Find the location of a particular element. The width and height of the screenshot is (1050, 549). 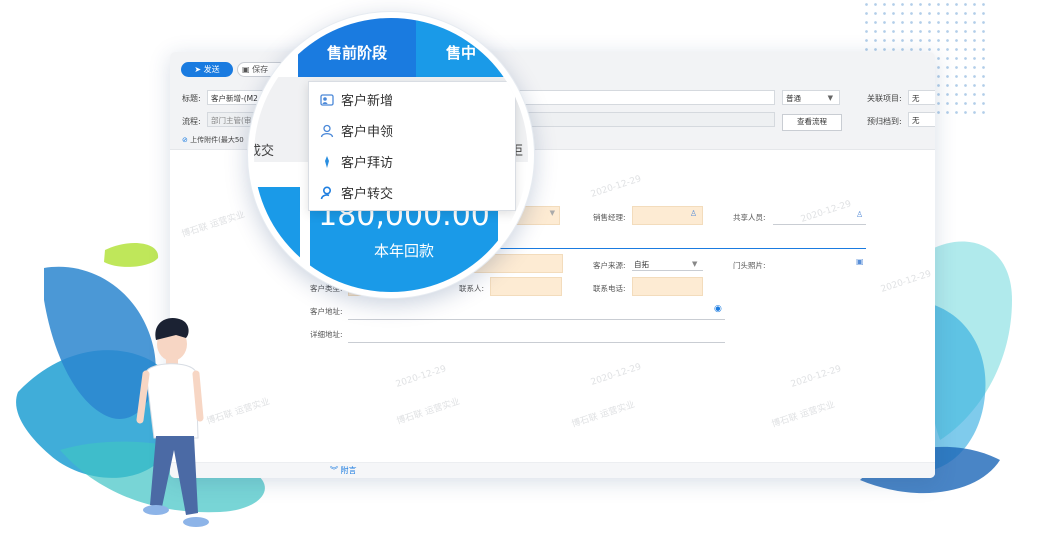

phone-label: 联系电话: is located at coordinates (609, 288).